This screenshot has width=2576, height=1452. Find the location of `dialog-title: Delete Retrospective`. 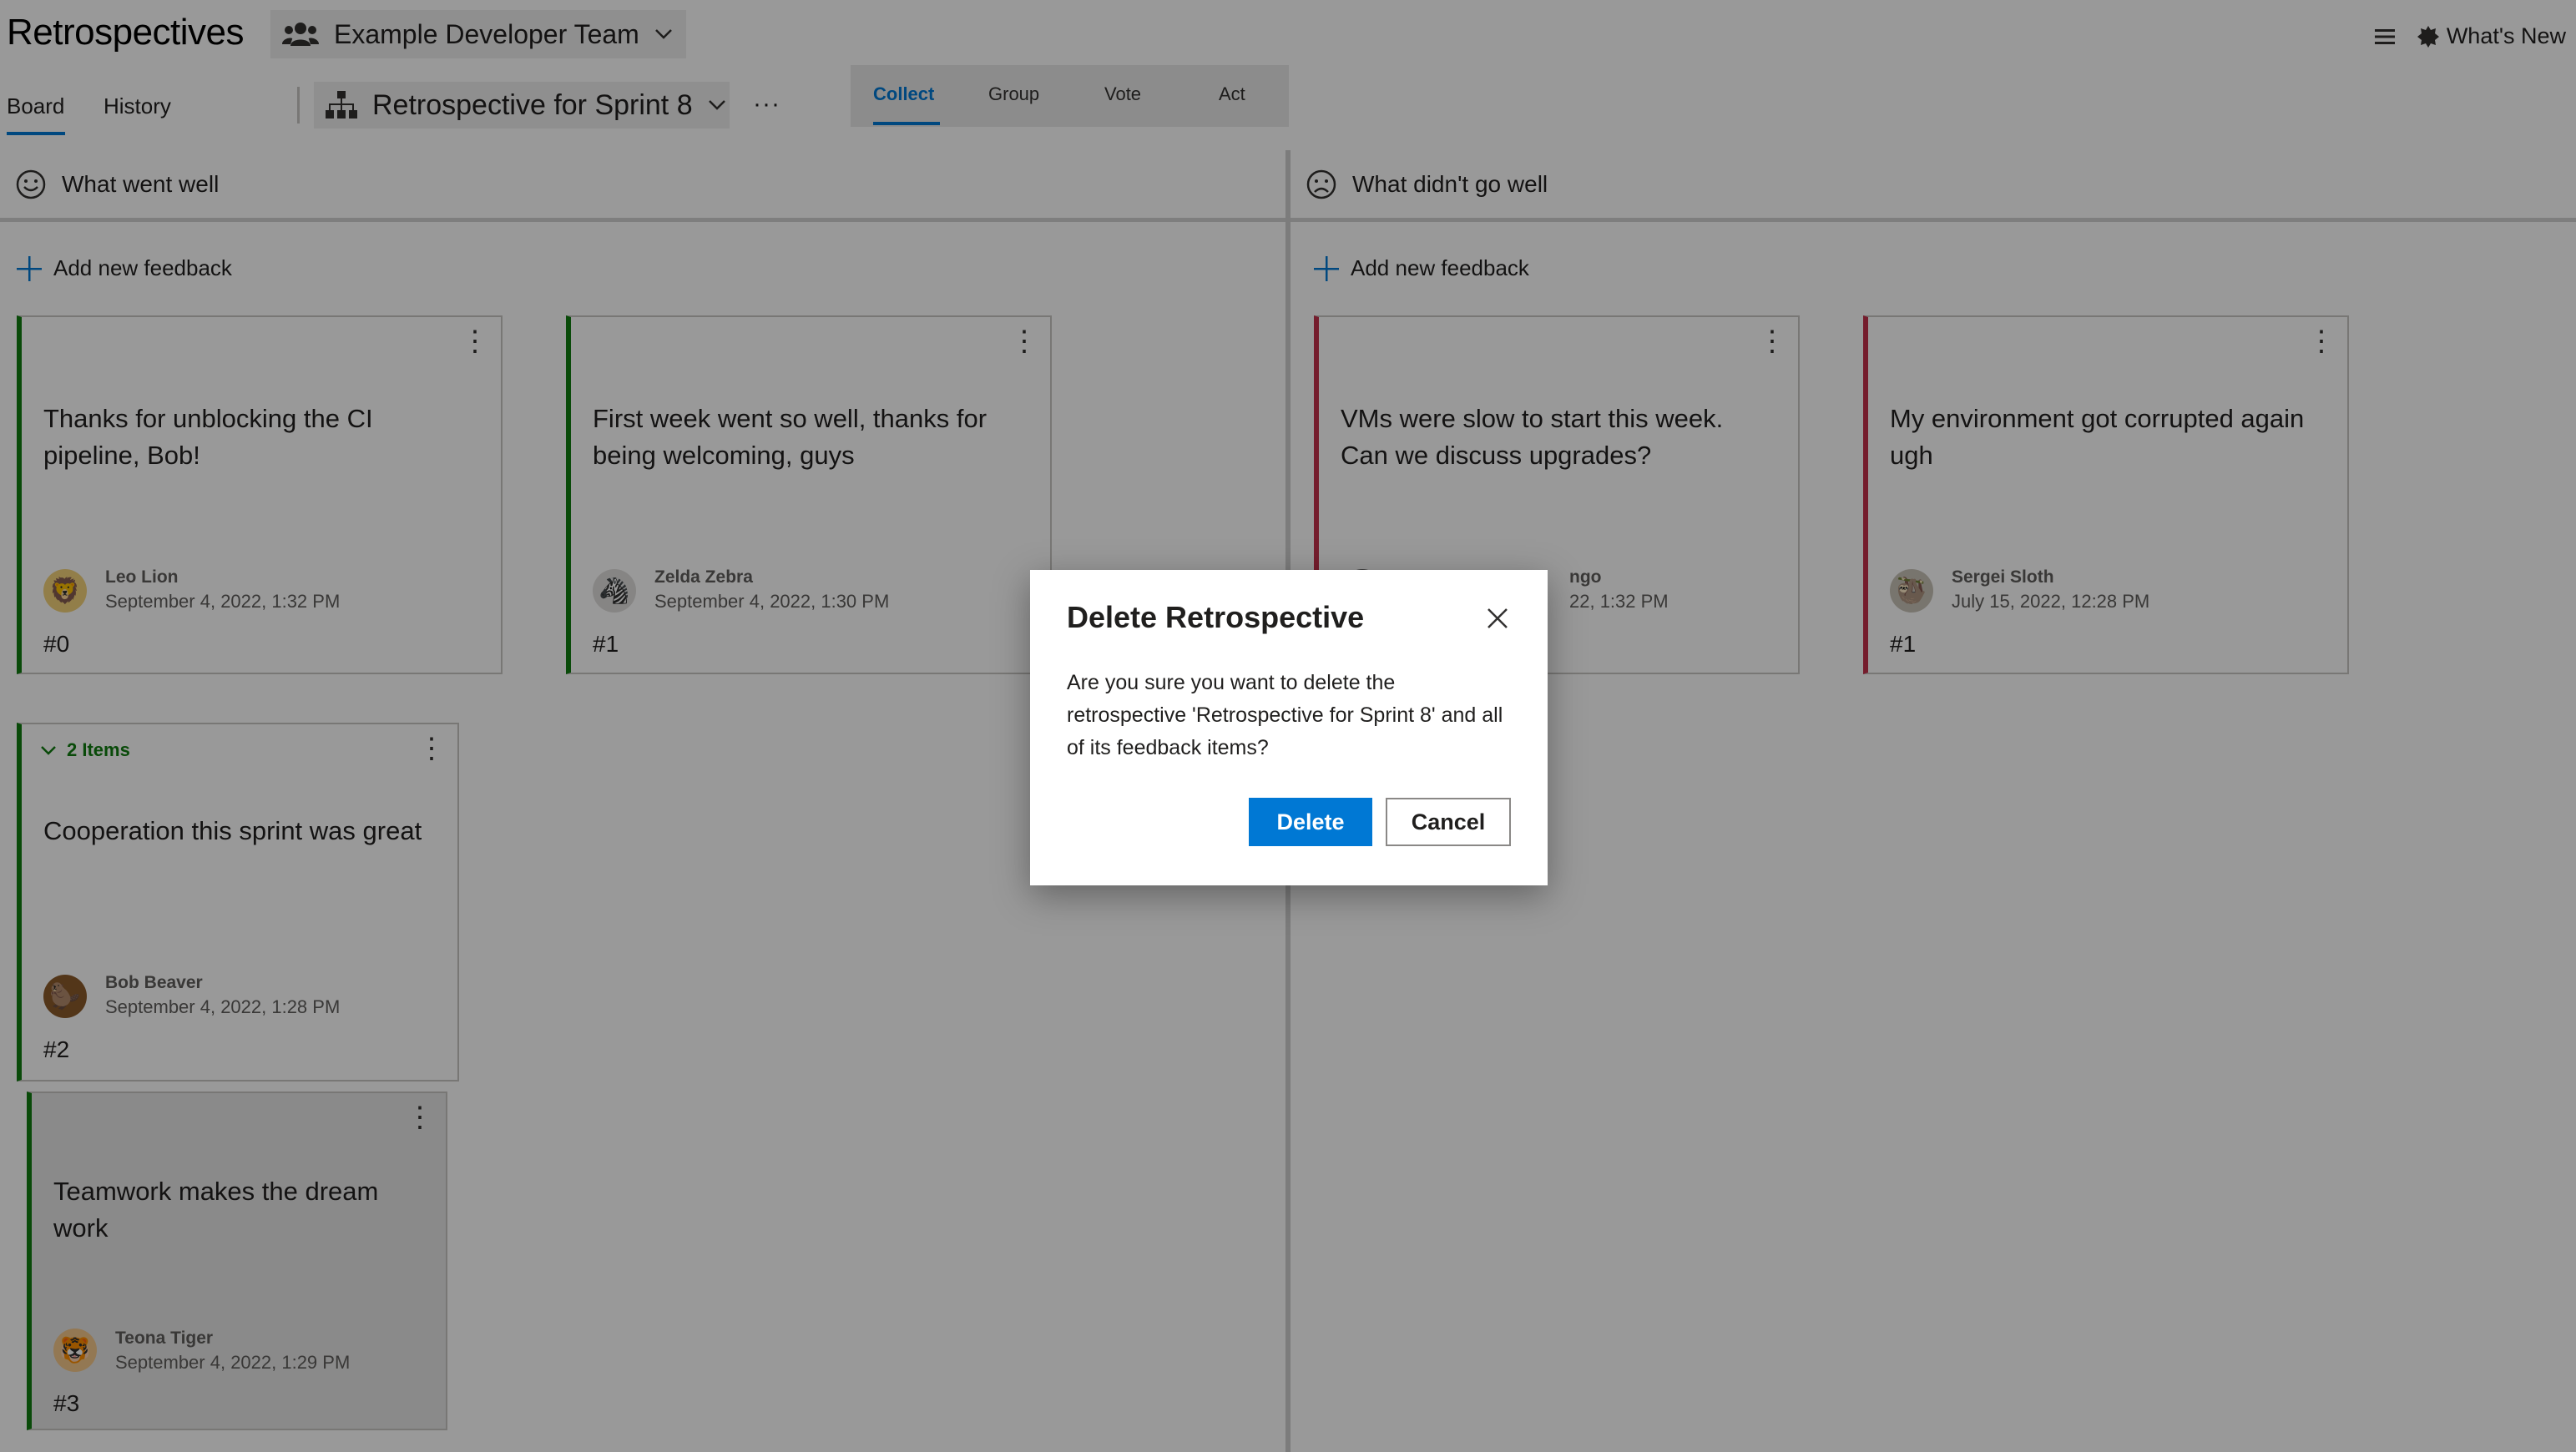

dialog-title: Delete Retrospective is located at coordinates (1216, 617).